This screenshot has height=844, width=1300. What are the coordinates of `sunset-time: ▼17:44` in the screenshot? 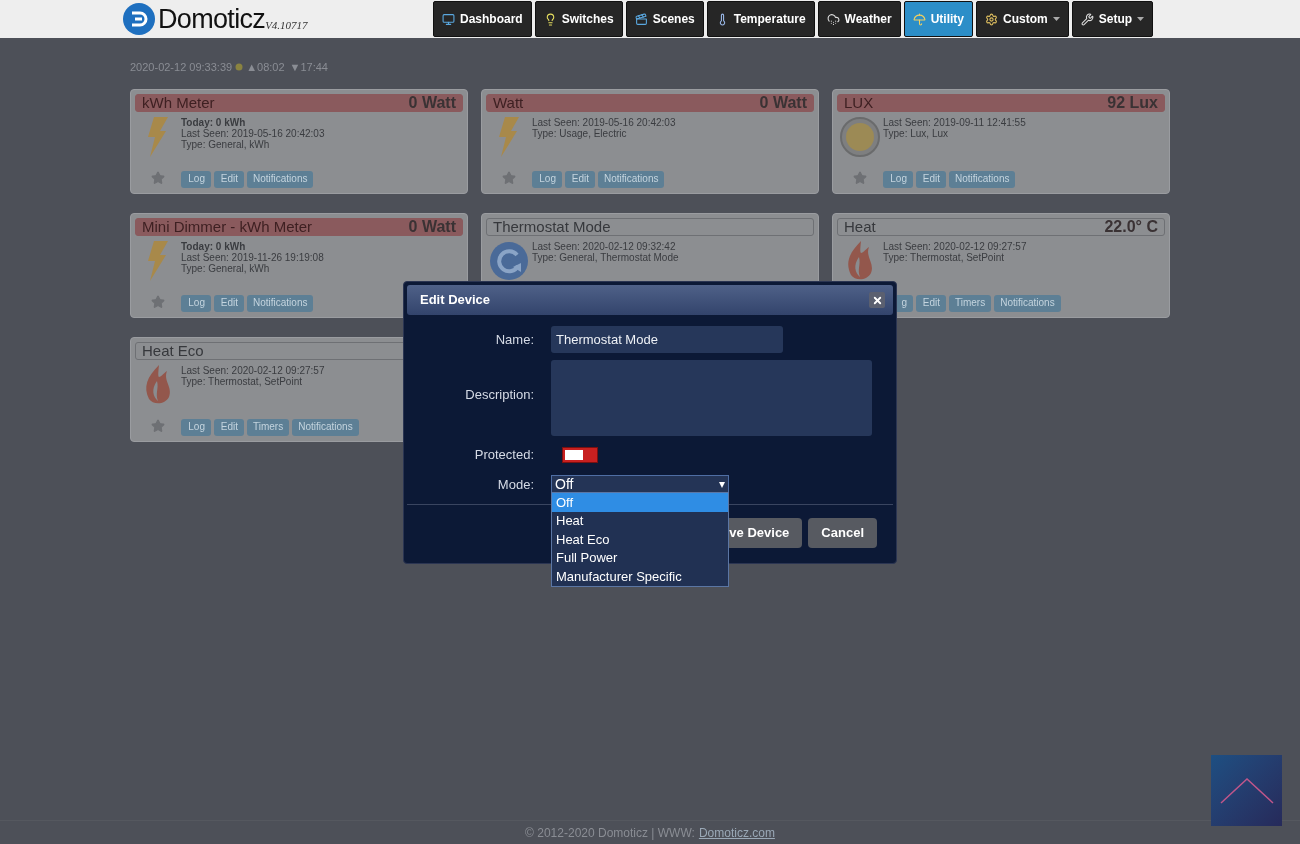 It's located at (308, 67).